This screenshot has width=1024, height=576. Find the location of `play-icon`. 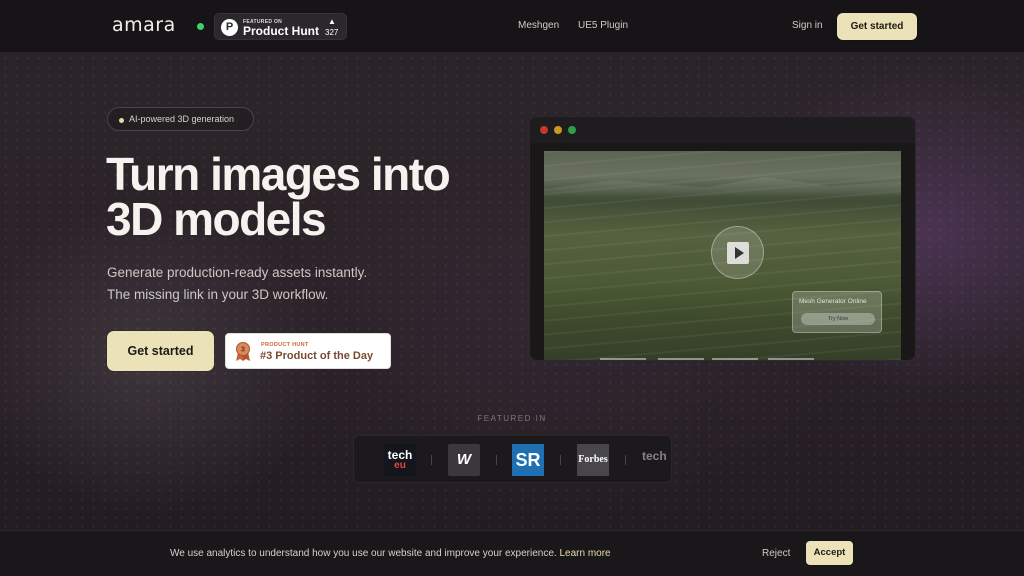

play-icon is located at coordinates (738, 253).